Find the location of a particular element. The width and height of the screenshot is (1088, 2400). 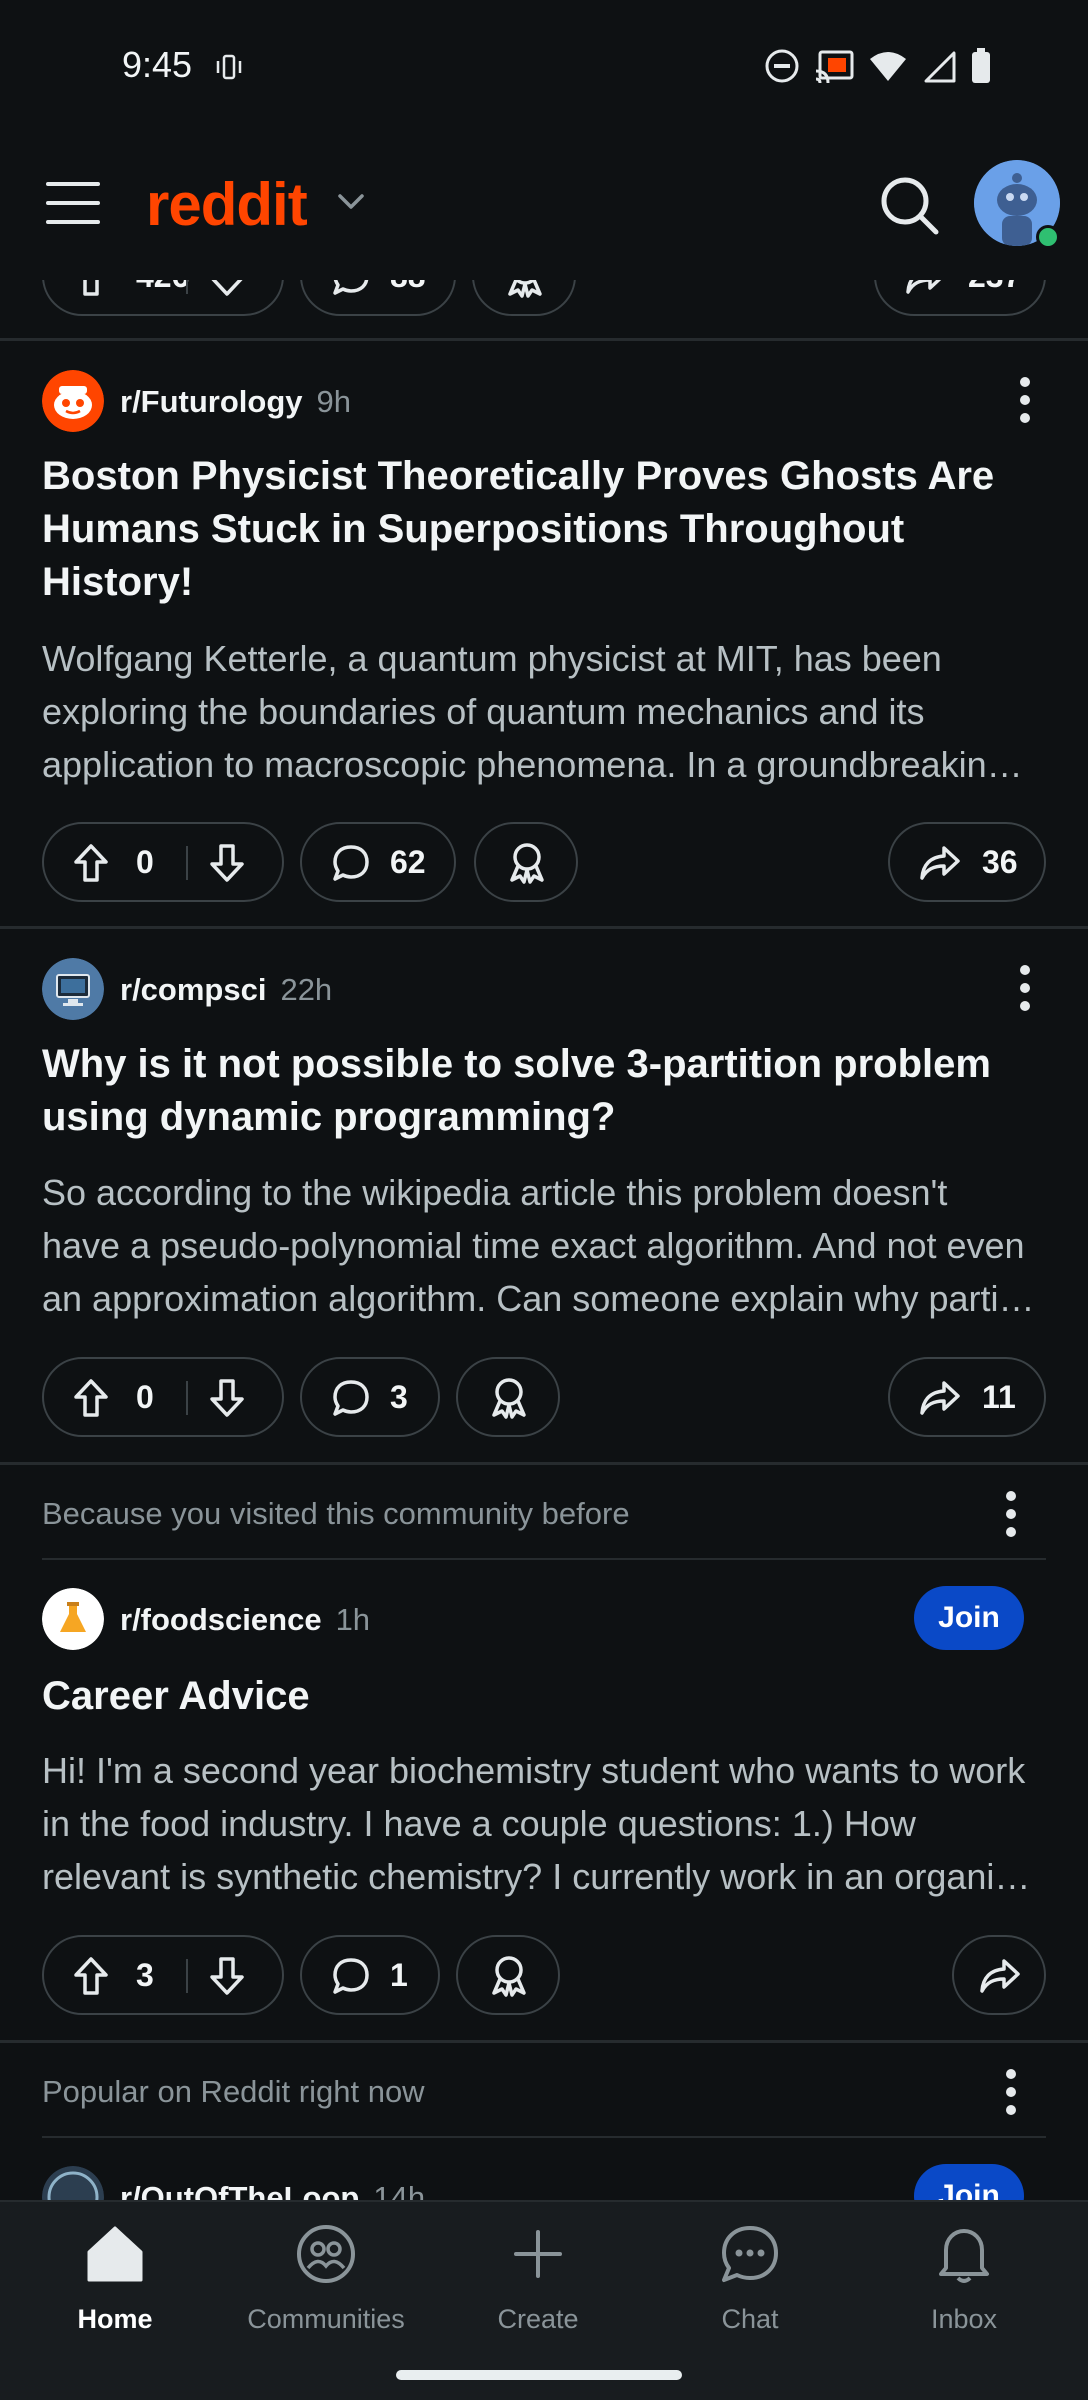

comment-button: 1 is located at coordinates (370, 1975).